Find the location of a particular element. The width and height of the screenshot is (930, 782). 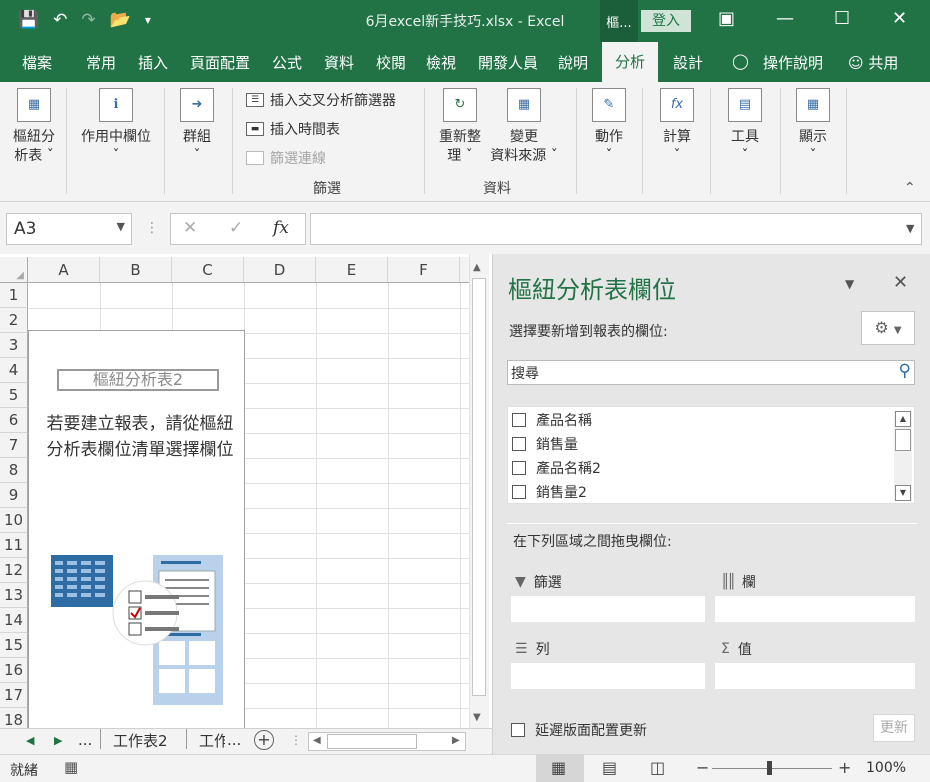

column-header: E is located at coordinates (352, 270).